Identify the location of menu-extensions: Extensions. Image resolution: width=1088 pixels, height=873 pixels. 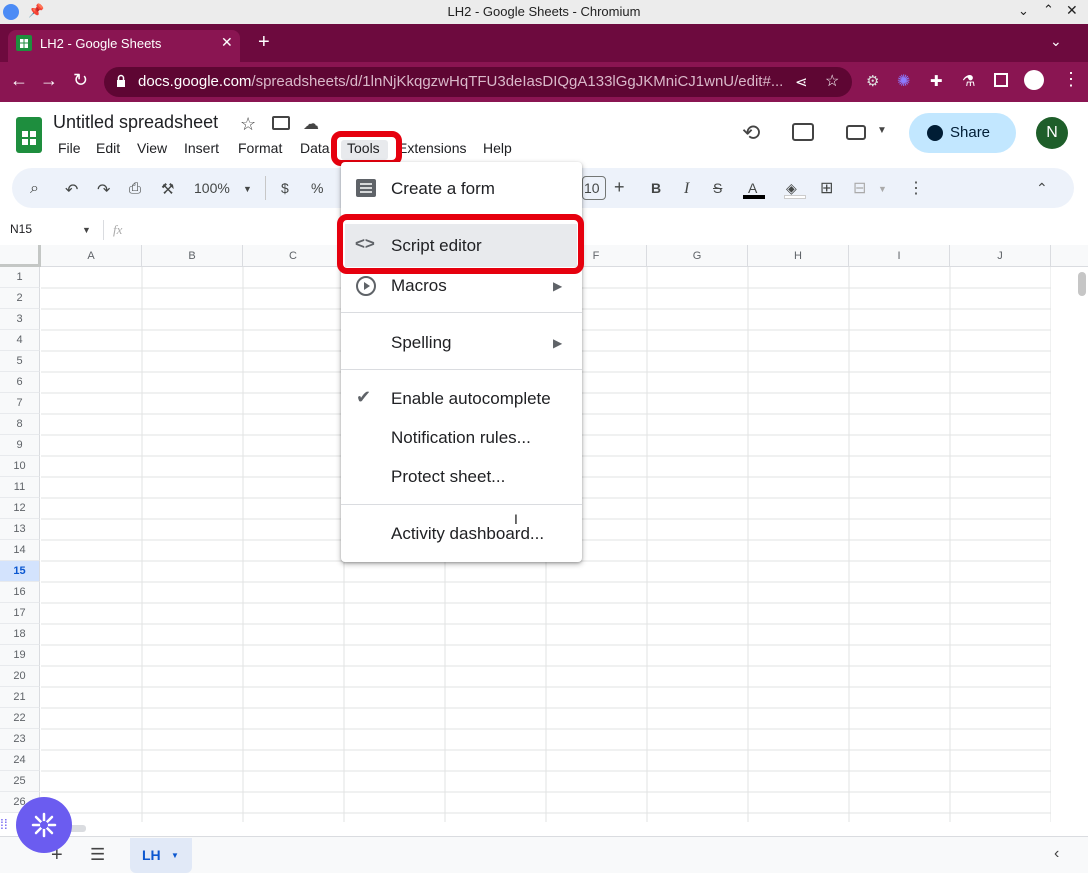
(432, 148).